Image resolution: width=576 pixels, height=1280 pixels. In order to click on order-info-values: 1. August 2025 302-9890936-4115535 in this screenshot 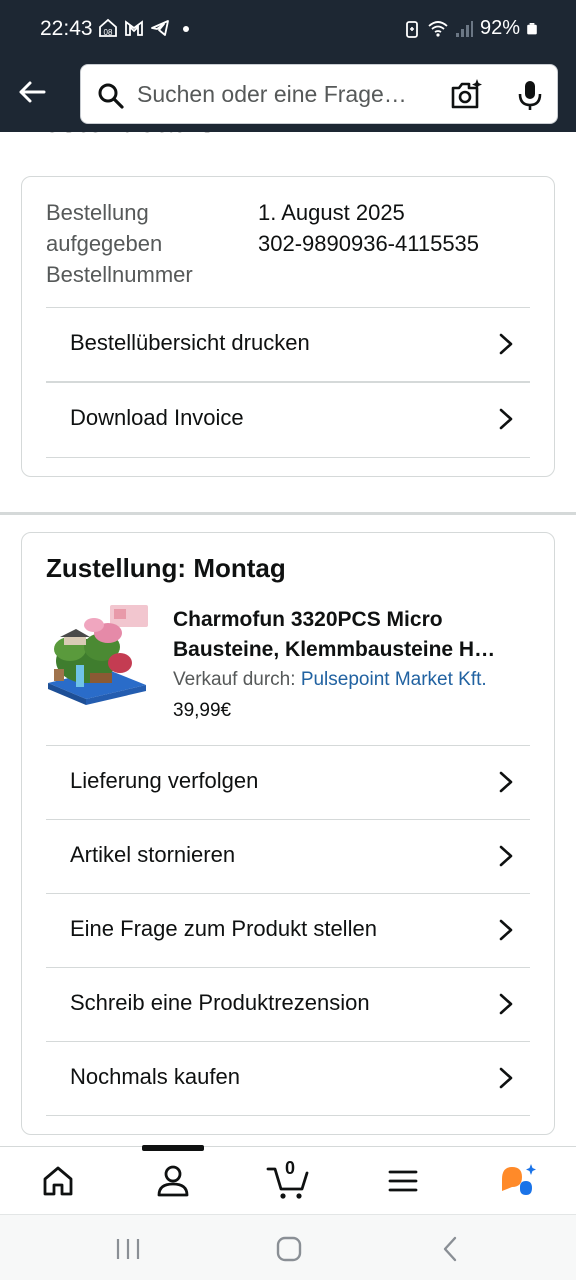, I will do `click(368, 228)`.